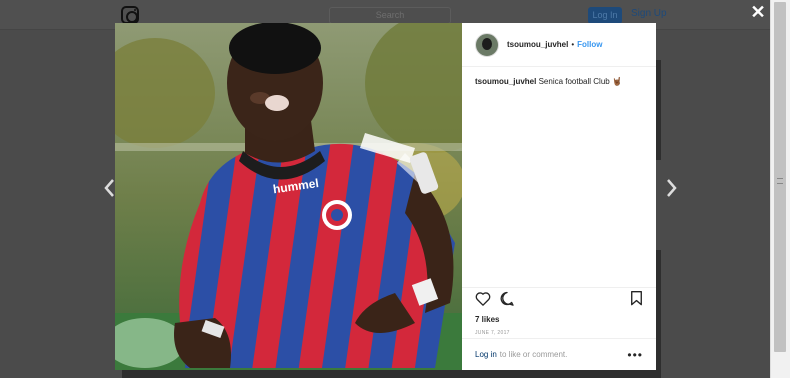  What do you see at coordinates (483, 301) in the screenshot?
I see `heart-icon` at bounding box center [483, 301].